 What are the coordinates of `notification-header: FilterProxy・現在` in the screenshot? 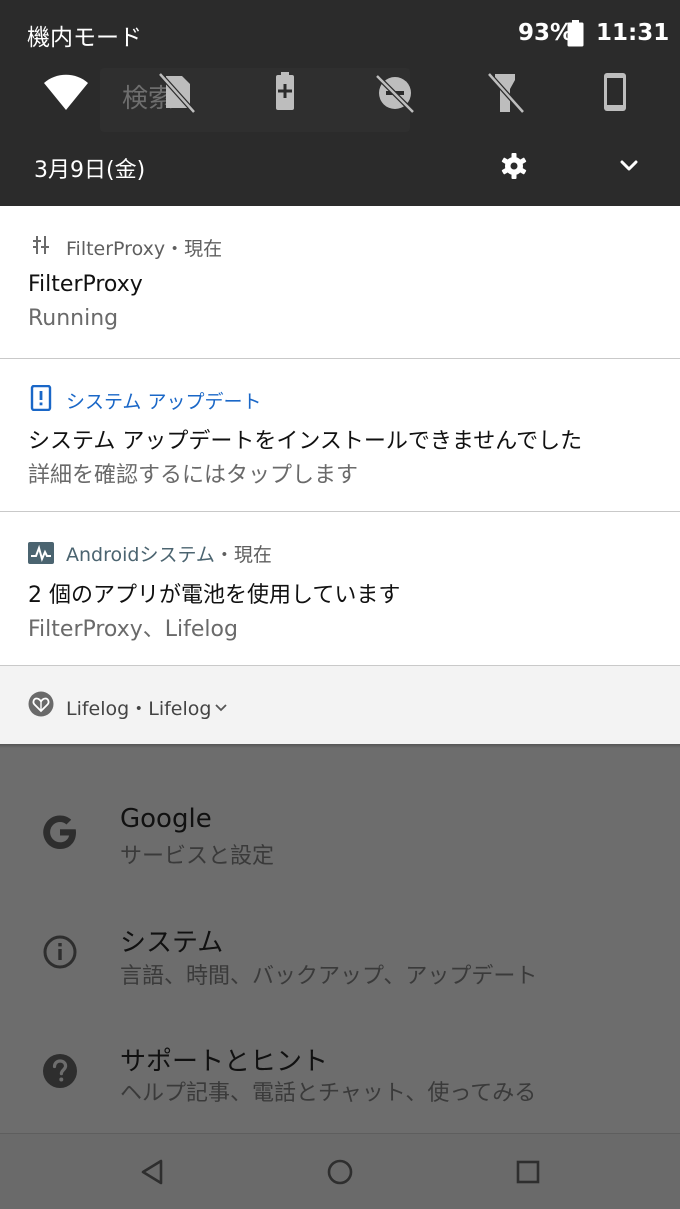 It's located at (144, 247).